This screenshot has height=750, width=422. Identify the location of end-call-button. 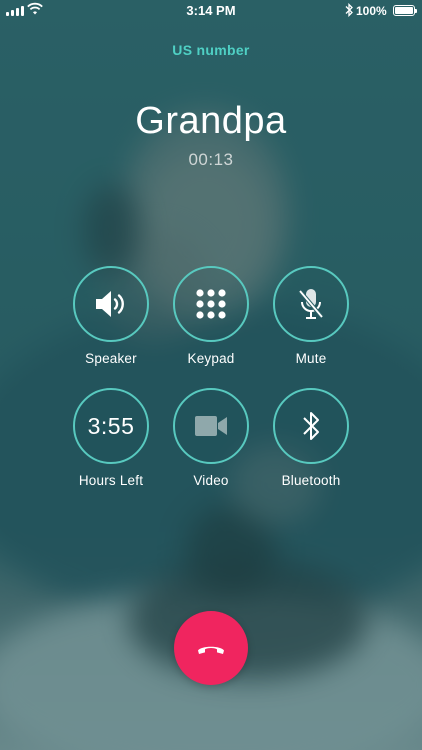
(211, 648).